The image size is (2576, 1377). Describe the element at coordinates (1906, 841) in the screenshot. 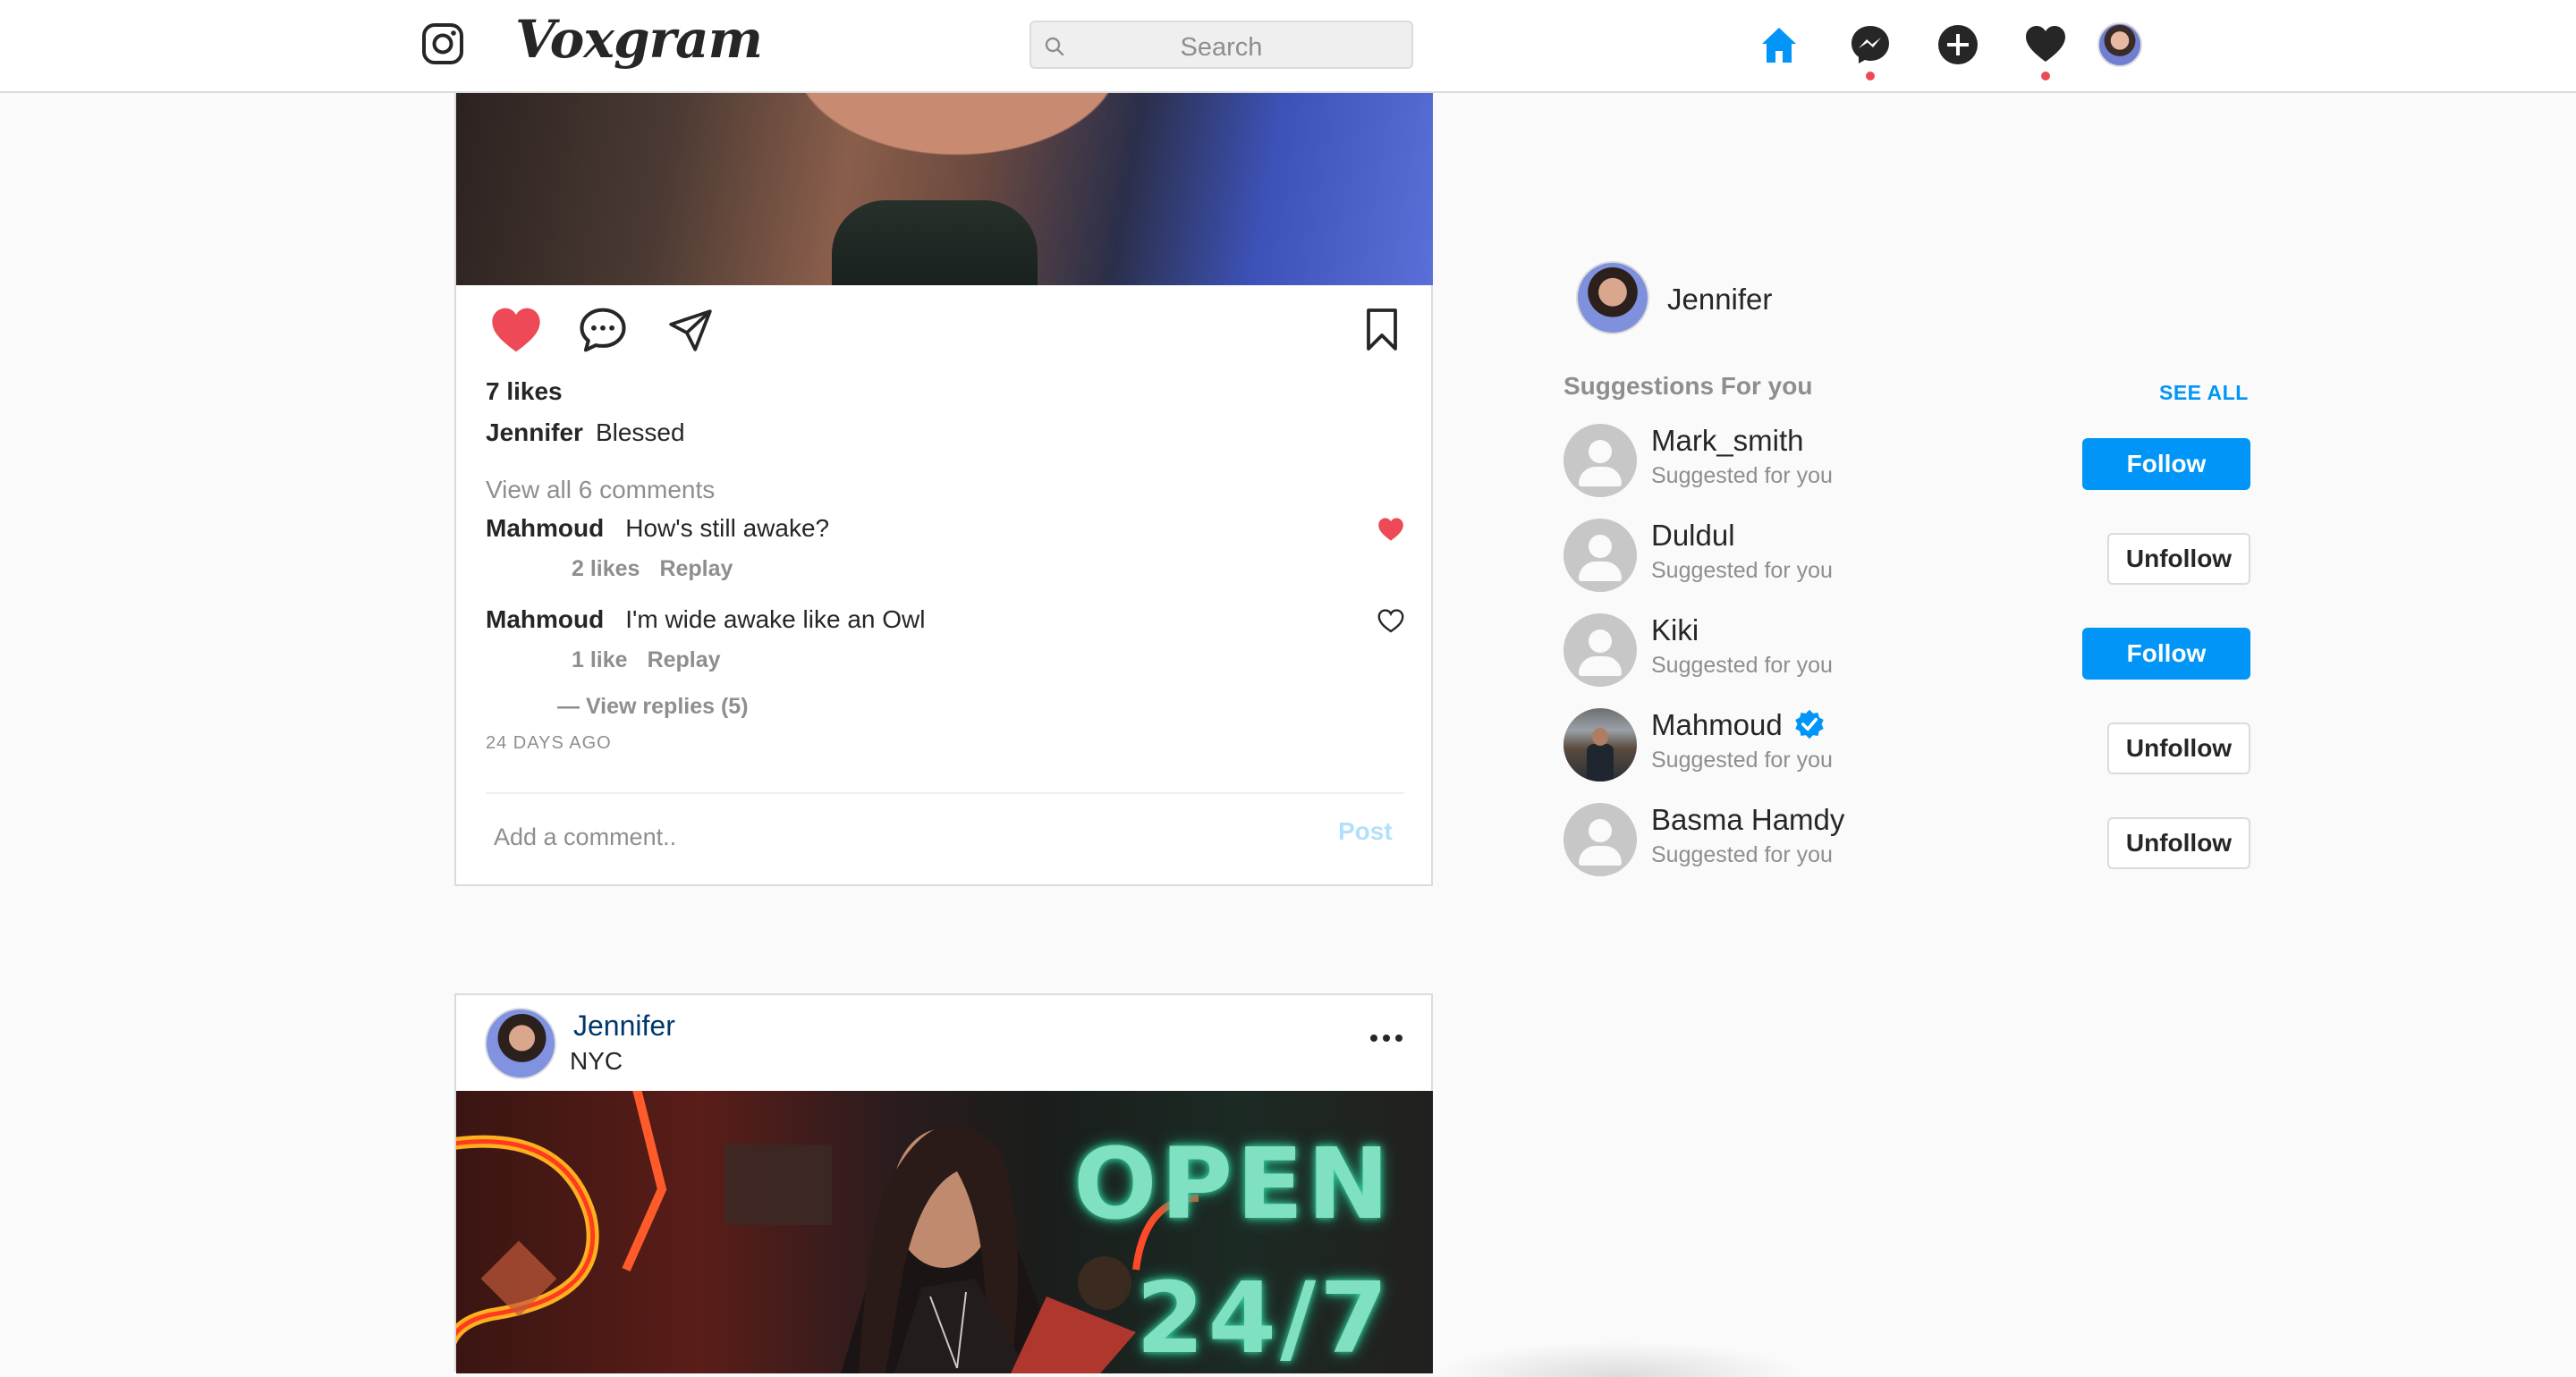

I see `suggestion-row: Basma Hamdy Suggested for you Unfollow` at that location.